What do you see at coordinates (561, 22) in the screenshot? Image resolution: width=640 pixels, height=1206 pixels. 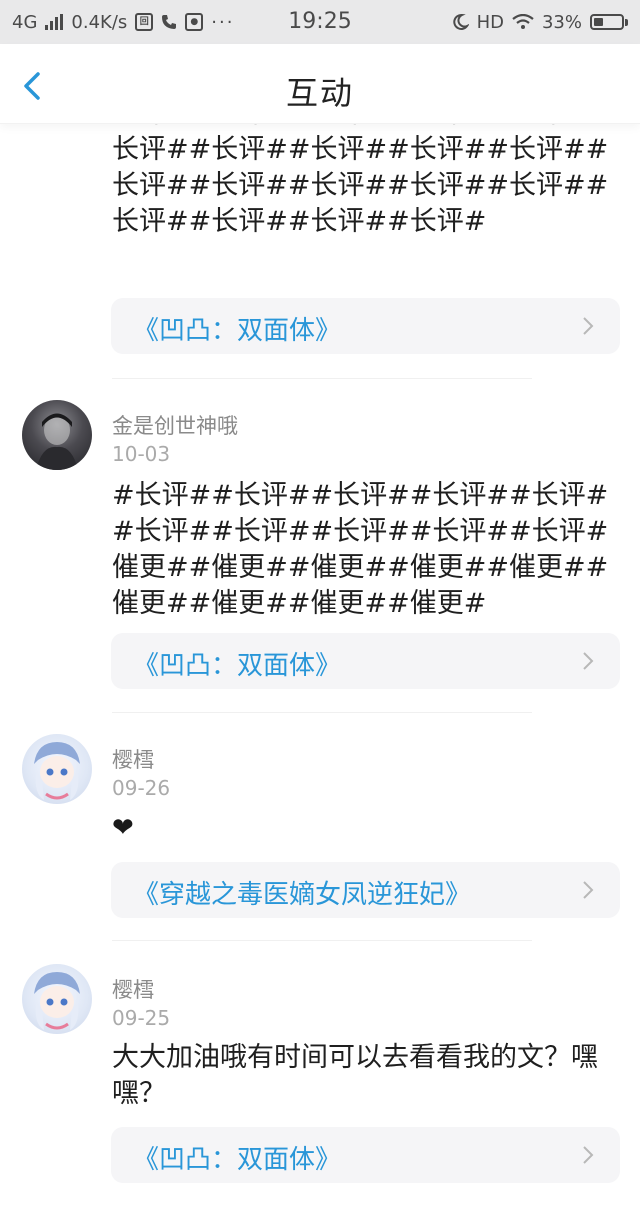 I see `battery-percent: 33%` at bounding box center [561, 22].